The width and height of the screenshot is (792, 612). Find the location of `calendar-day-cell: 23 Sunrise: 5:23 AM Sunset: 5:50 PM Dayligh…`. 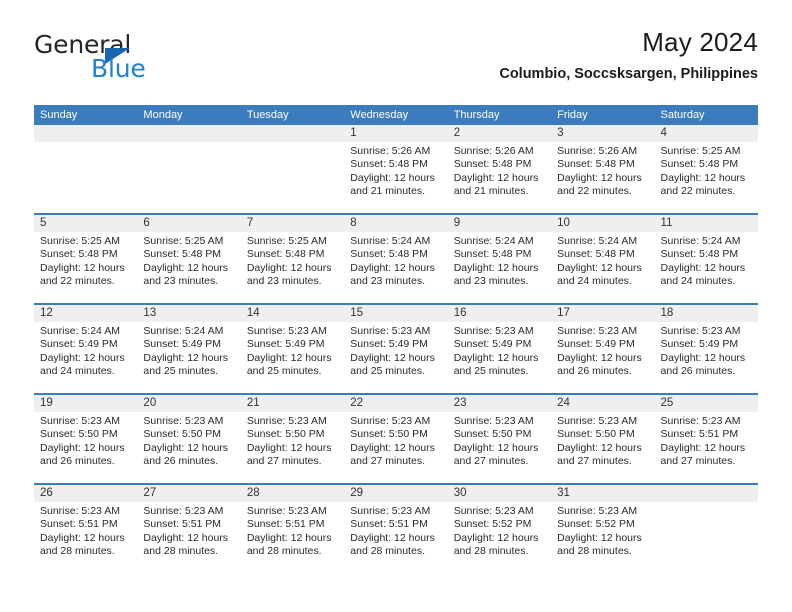

calendar-day-cell: 23 Sunrise: 5:23 AM Sunset: 5:50 PM Dayligh… is located at coordinates (499, 439).